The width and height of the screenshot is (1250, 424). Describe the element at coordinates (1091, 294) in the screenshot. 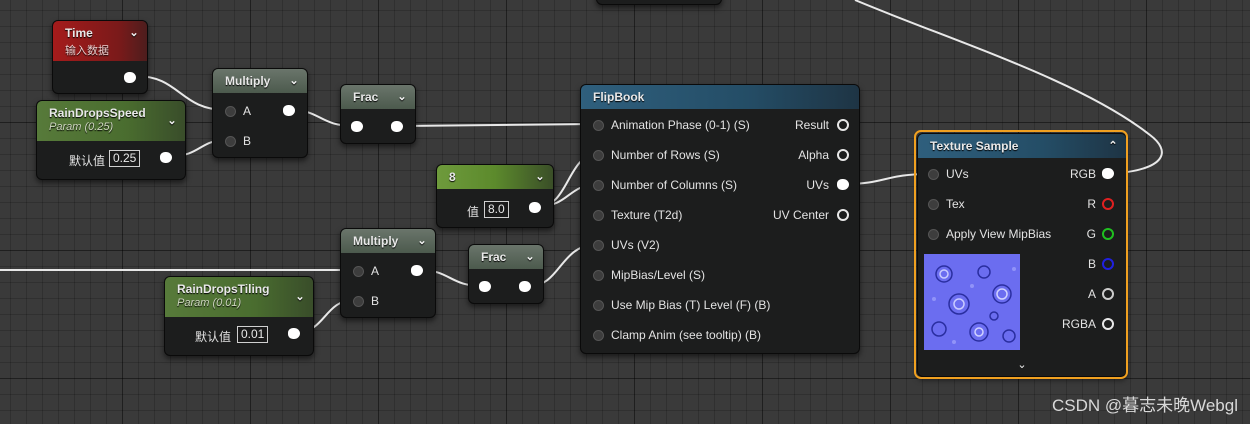

I see `output-label: A` at that location.